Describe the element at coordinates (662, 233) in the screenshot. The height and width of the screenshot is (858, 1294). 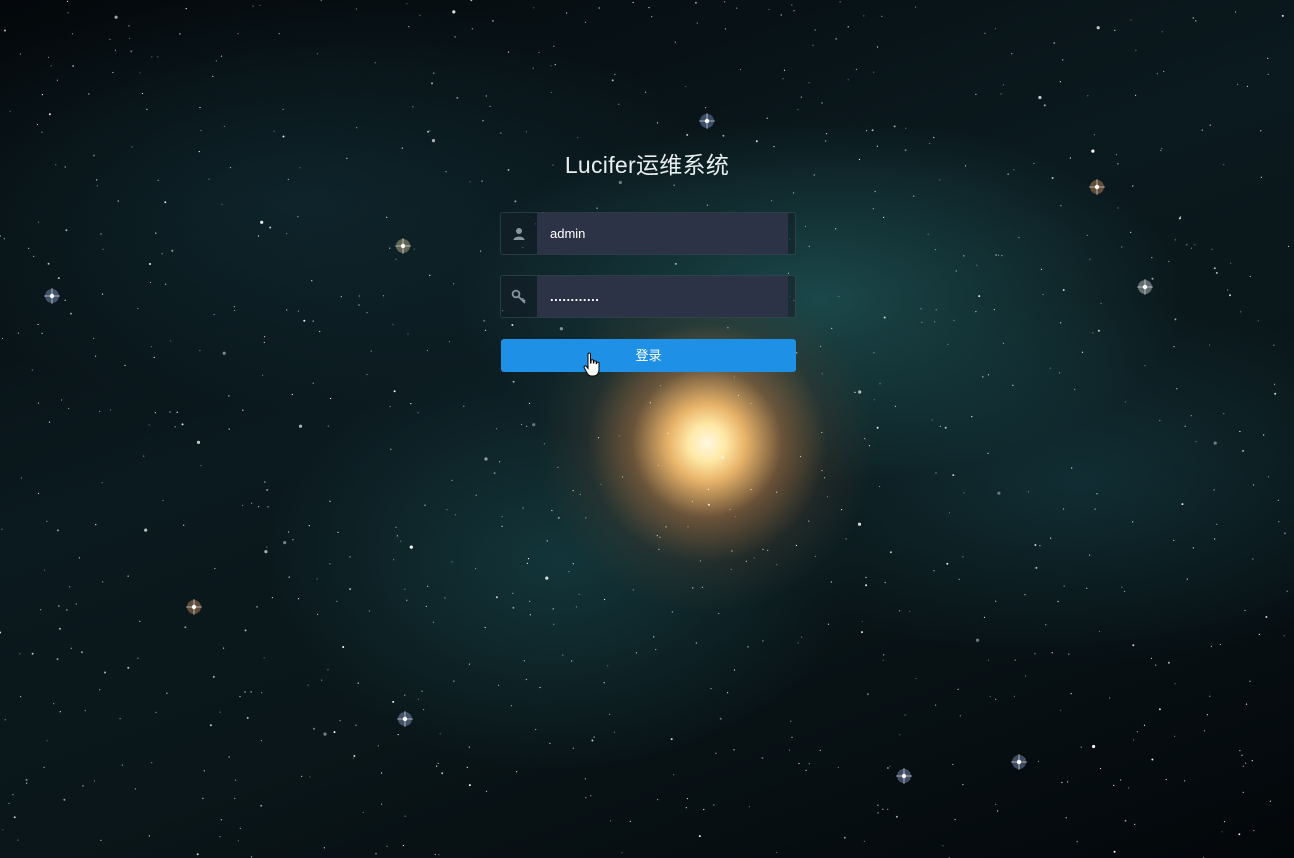
I see `username-input` at that location.